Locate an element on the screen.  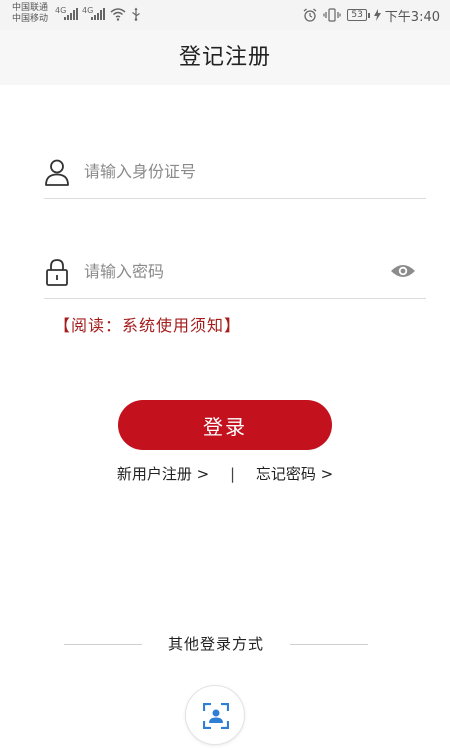
face-scan-icon is located at coordinates (216, 716).